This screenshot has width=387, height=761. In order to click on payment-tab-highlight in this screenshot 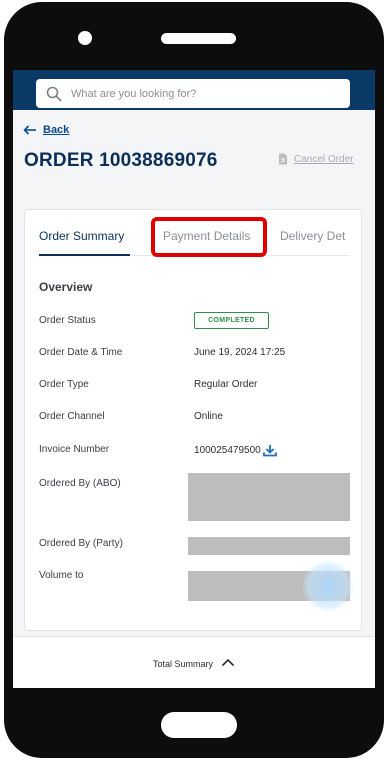, I will do `click(209, 237)`.